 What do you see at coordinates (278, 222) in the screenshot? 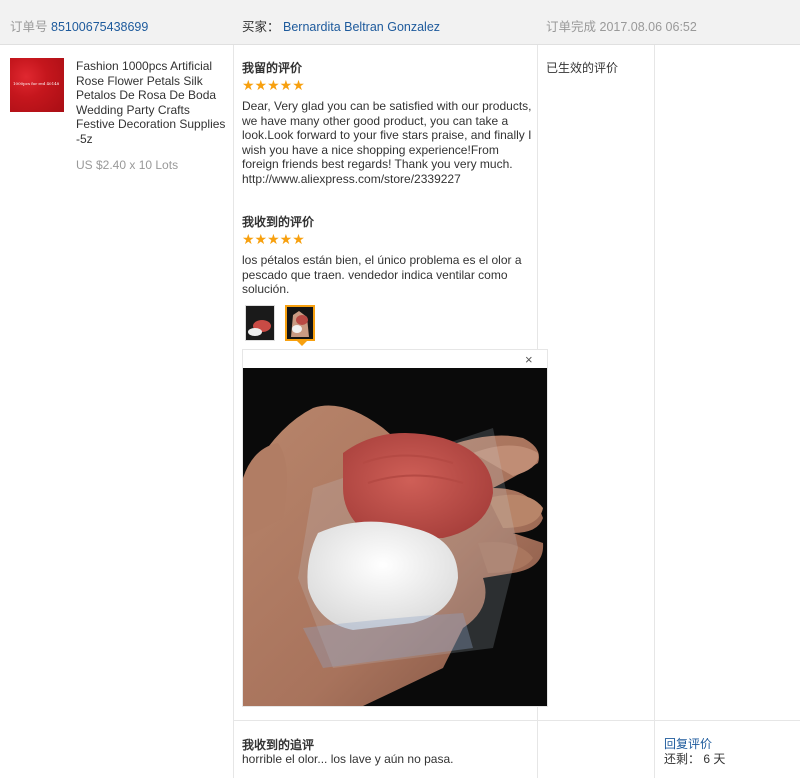
I see `received-review-heading: 我收到的评价` at bounding box center [278, 222].